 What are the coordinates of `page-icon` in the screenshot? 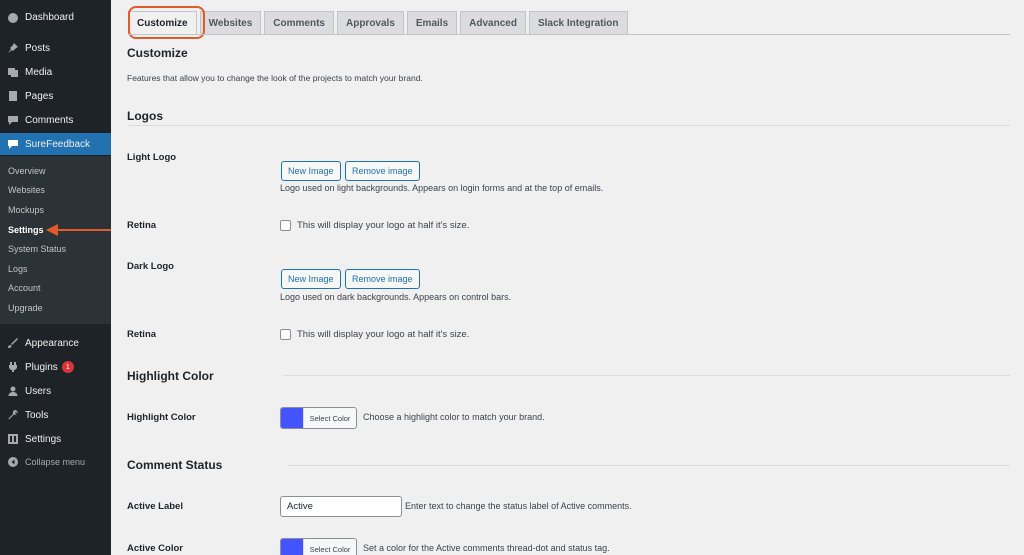 It's located at (13, 96).